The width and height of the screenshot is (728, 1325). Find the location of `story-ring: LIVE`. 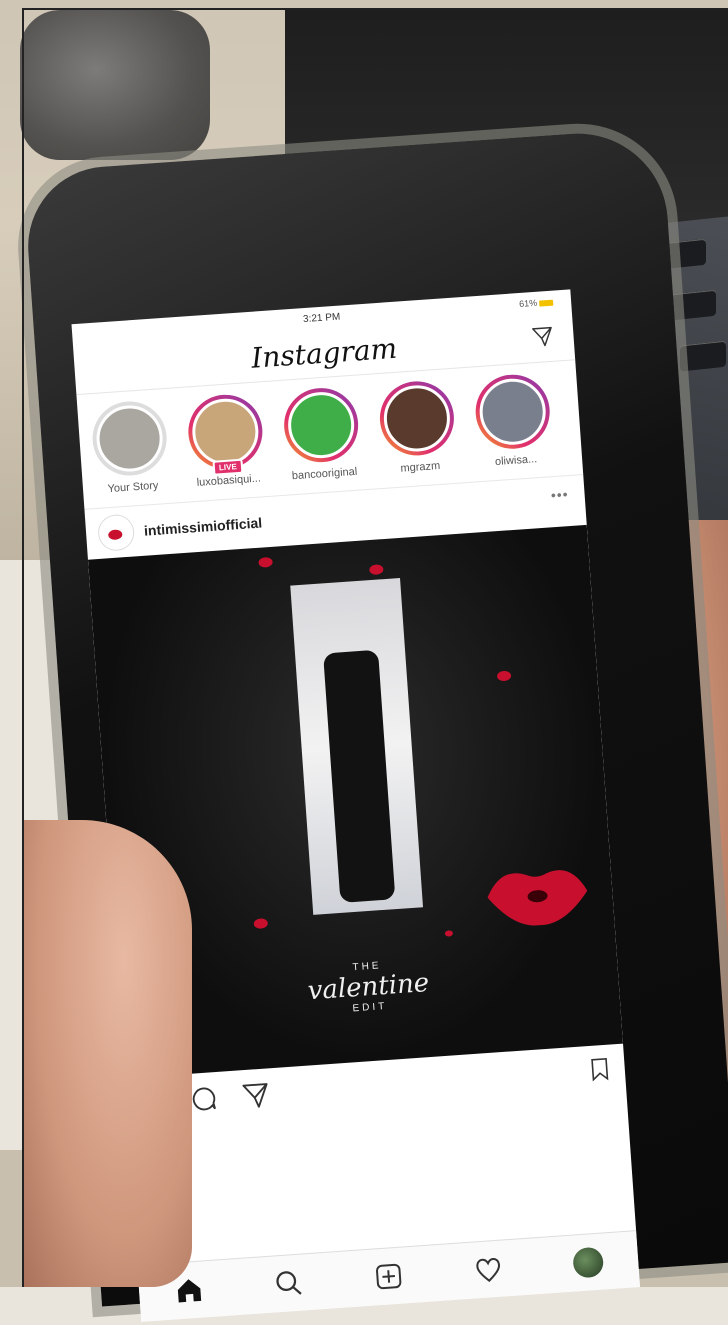

story-ring: LIVE is located at coordinates (225, 434).